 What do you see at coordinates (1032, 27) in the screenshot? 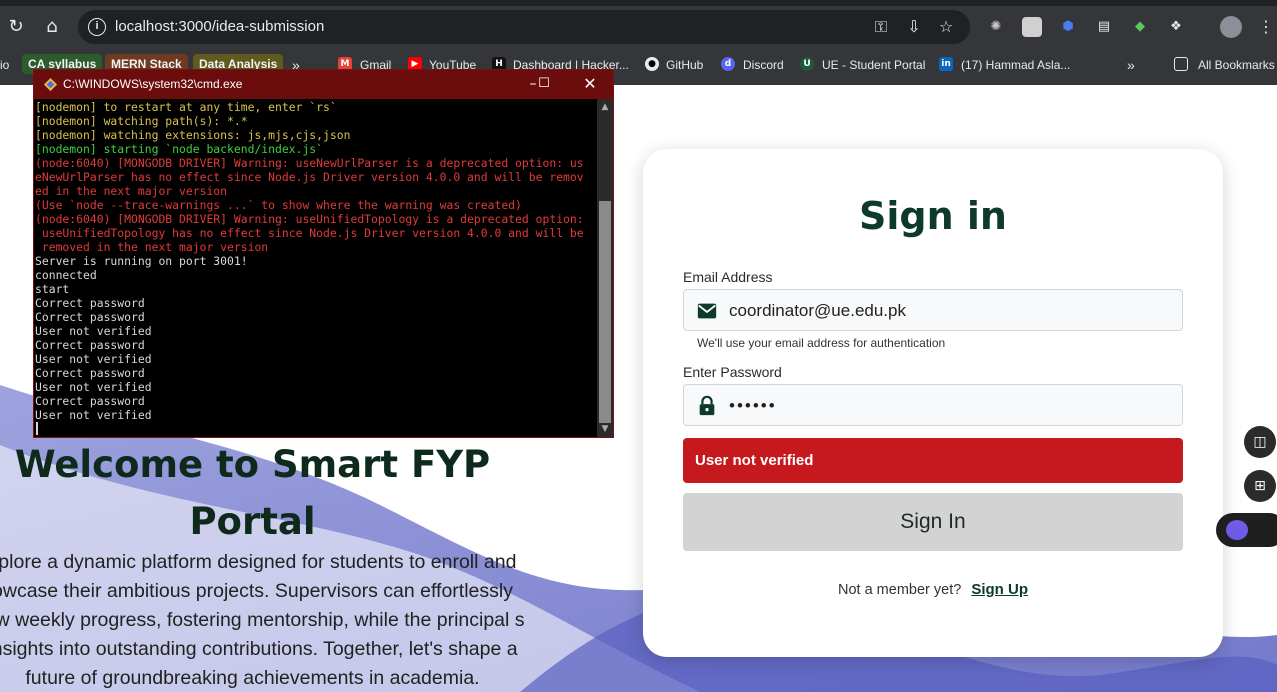
I see `extension-photo-icon` at bounding box center [1032, 27].